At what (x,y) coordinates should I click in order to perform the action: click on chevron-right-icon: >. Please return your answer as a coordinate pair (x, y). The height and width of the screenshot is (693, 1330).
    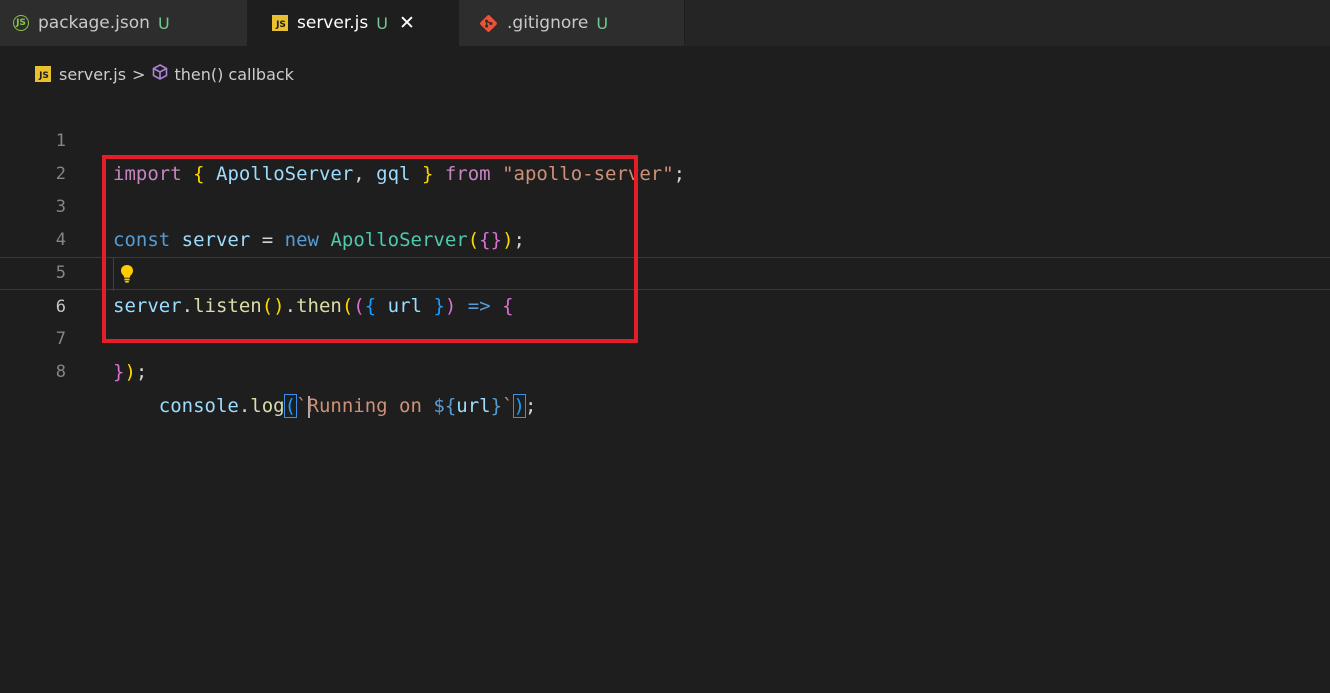
    Looking at the image, I should click on (139, 74).